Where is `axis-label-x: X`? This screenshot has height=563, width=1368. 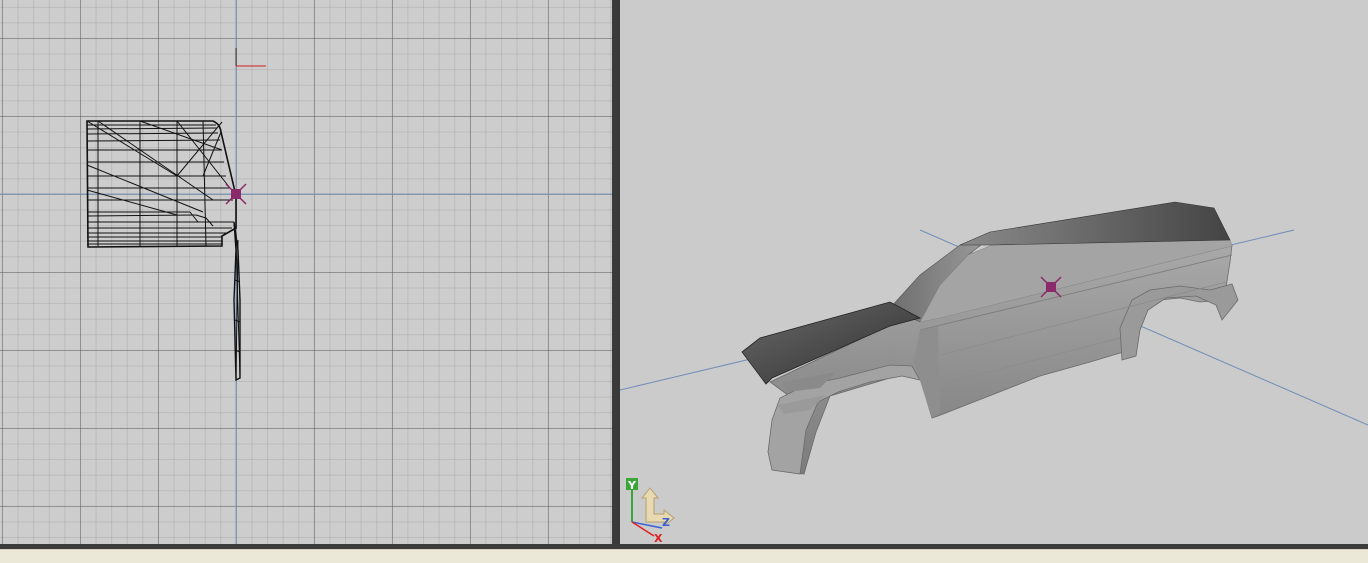 axis-label-x: X is located at coordinates (658, 538).